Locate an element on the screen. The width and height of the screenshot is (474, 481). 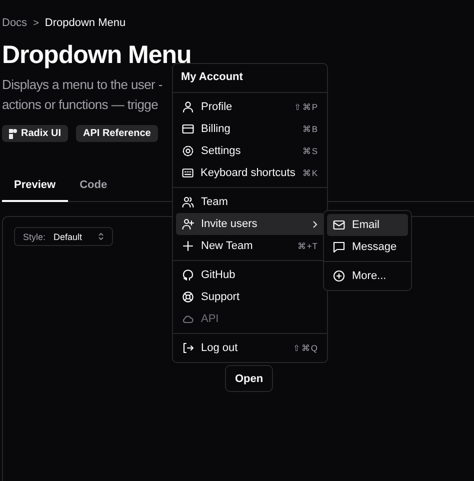
description-line: actions or functions — trigge is located at coordinates (80, 105).